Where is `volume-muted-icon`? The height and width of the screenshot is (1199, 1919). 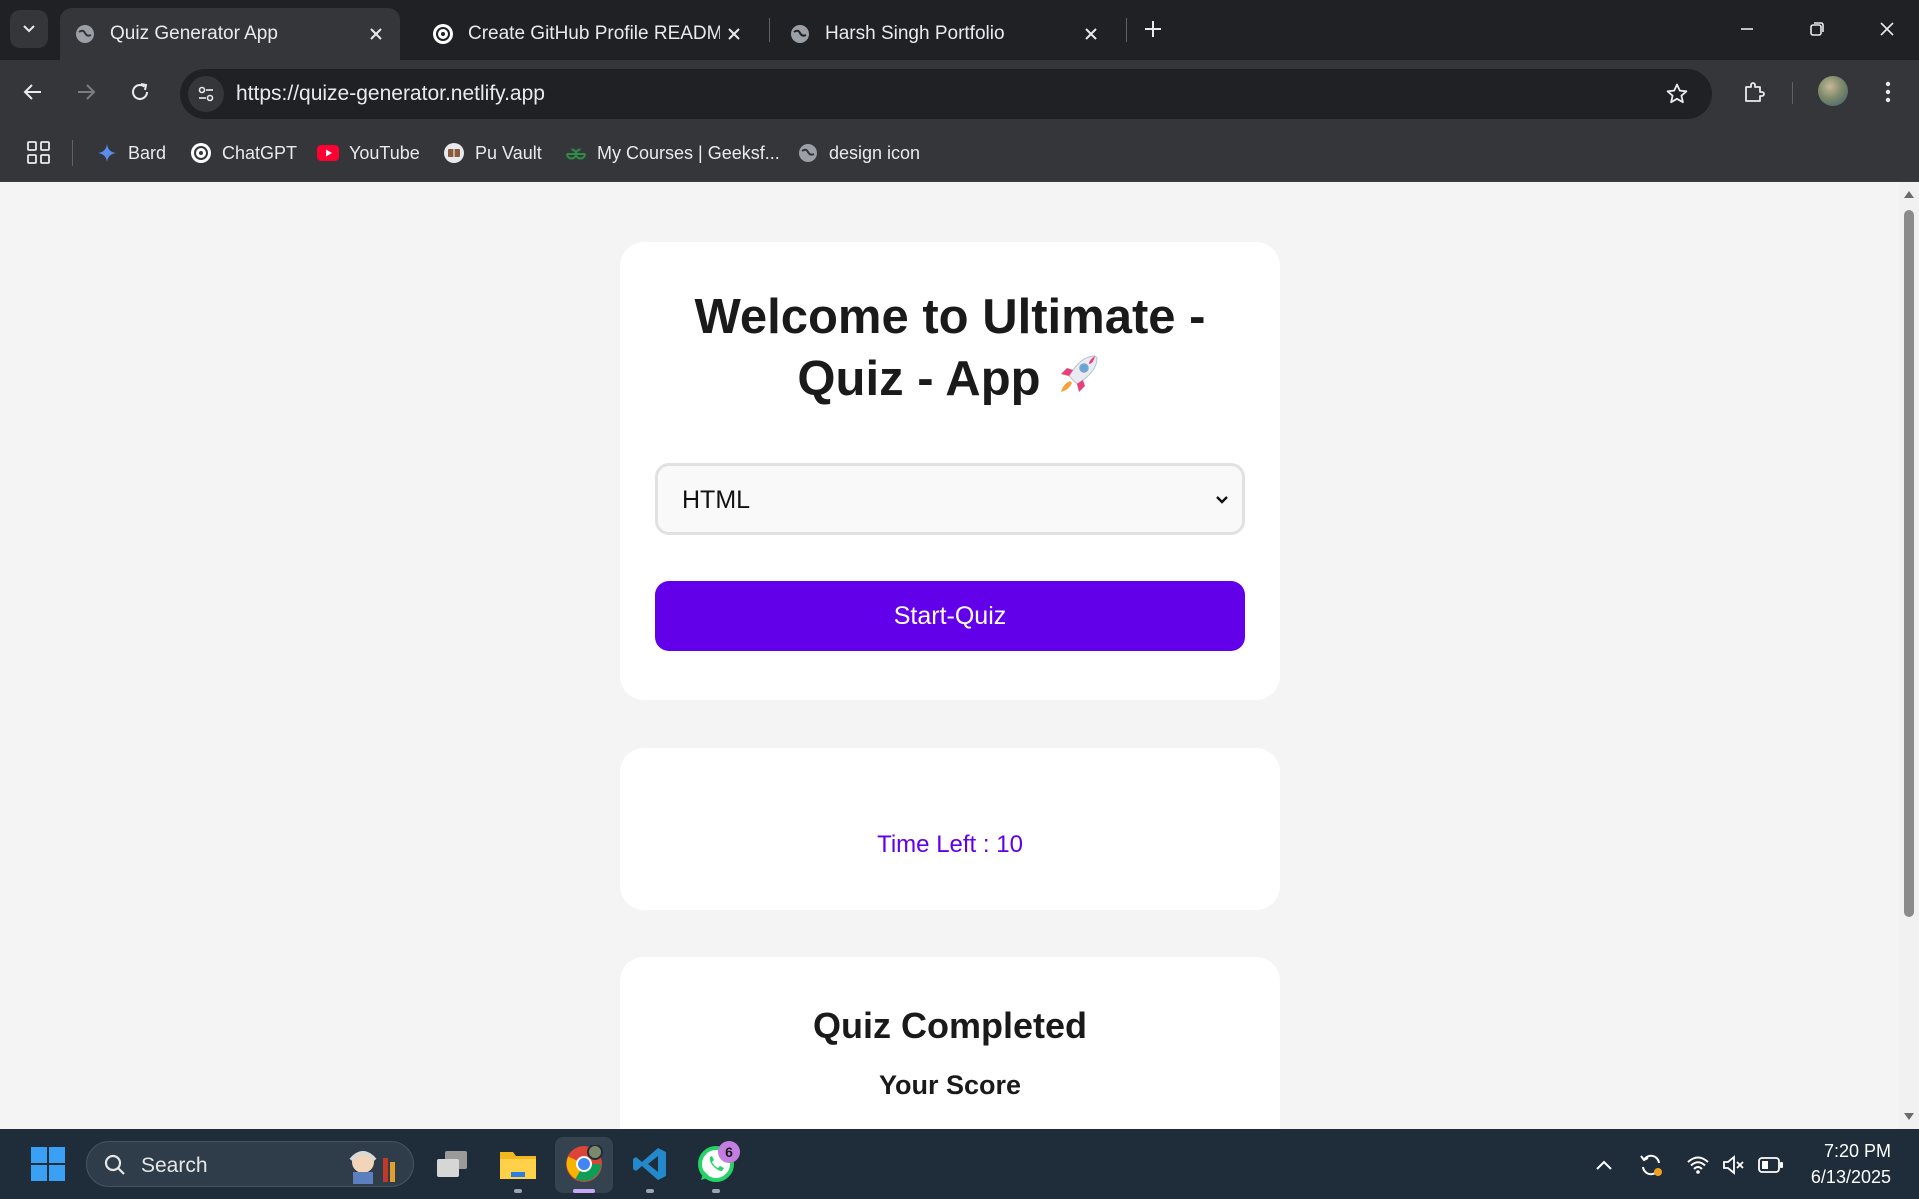 volume-muted-icon is located at coordinates (1734, 1165).